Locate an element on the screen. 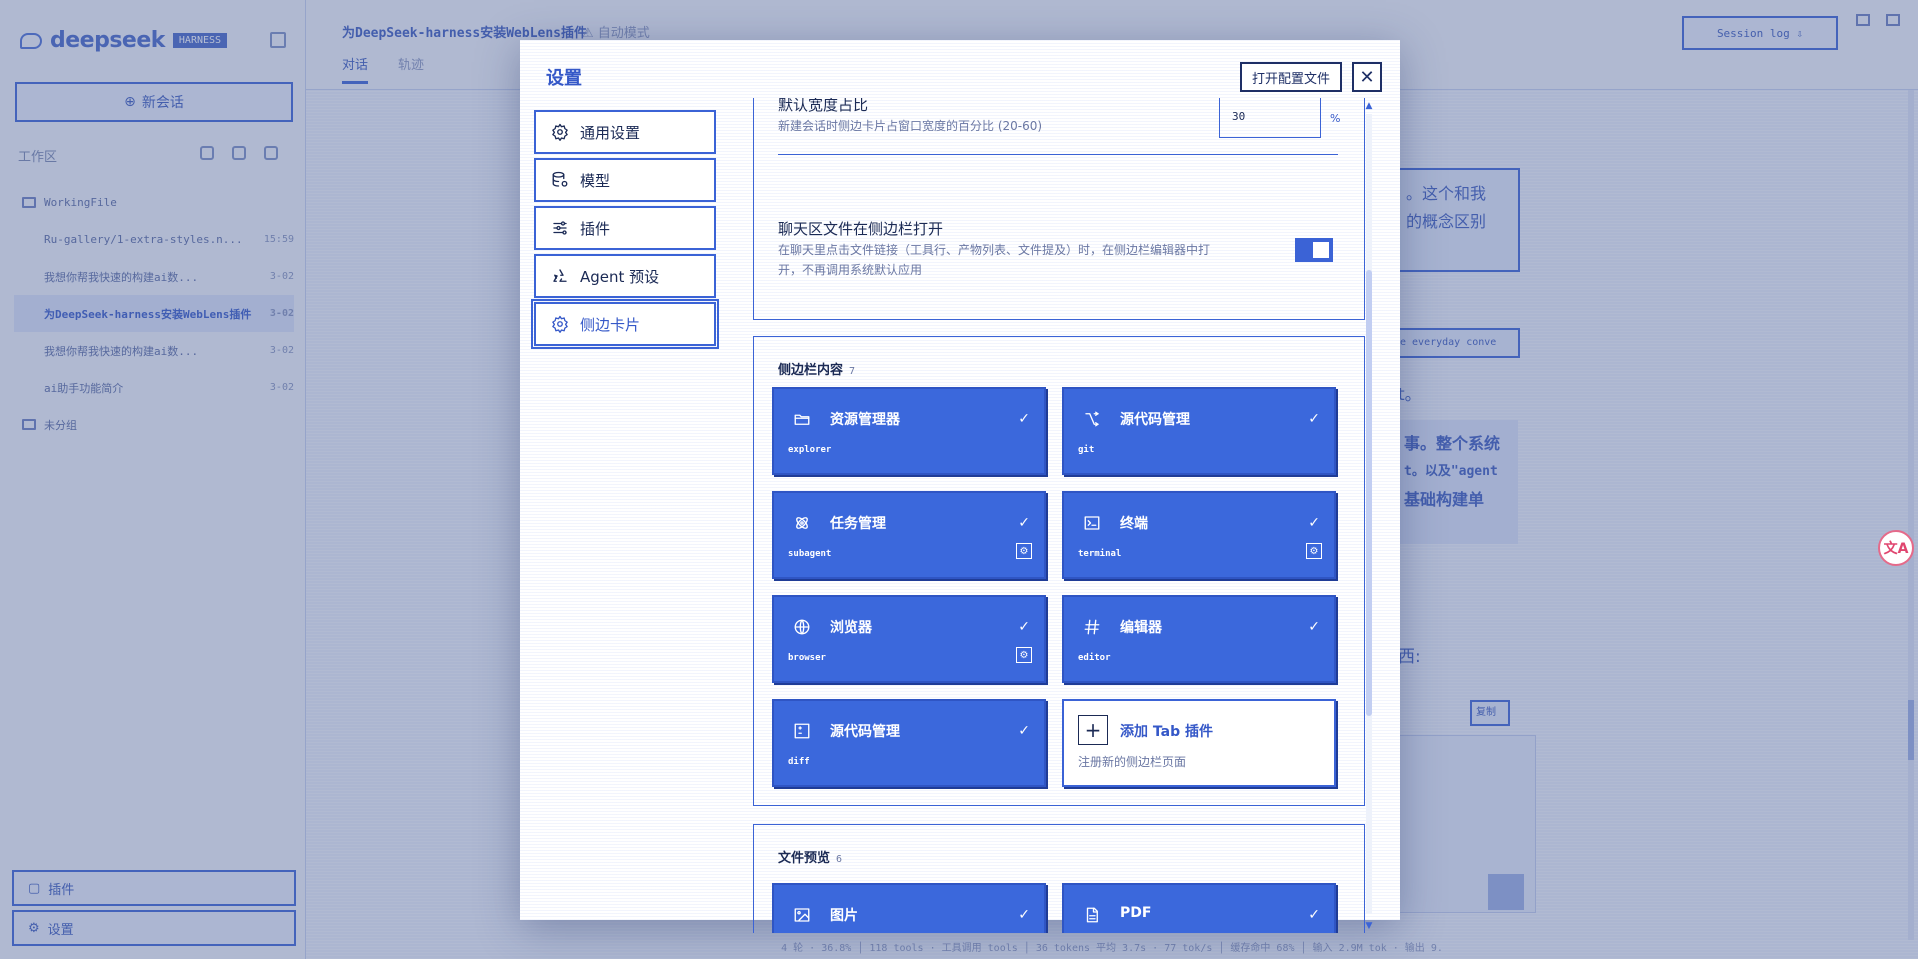  sidebar-card: 源代码管理 diff ✓ is located at coordinates (909, 743).